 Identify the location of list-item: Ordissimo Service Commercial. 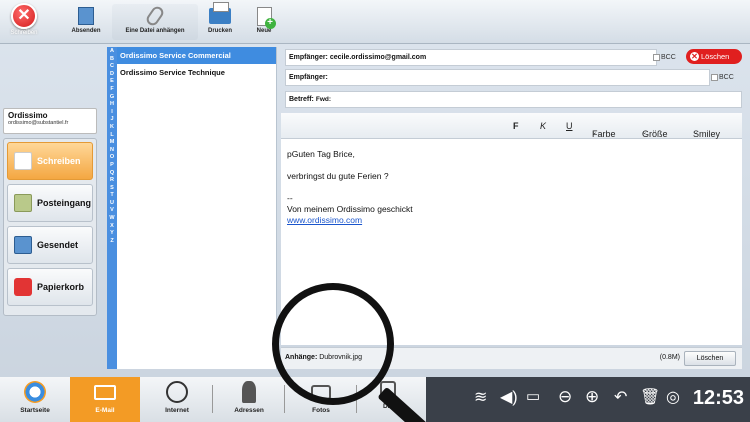
(196, 55).